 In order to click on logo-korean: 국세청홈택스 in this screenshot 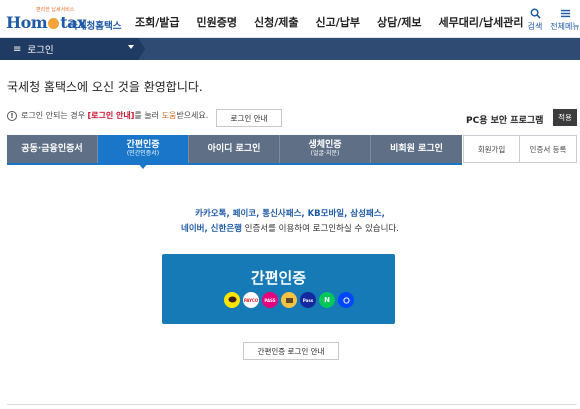, I will do `click(95, 26)`.